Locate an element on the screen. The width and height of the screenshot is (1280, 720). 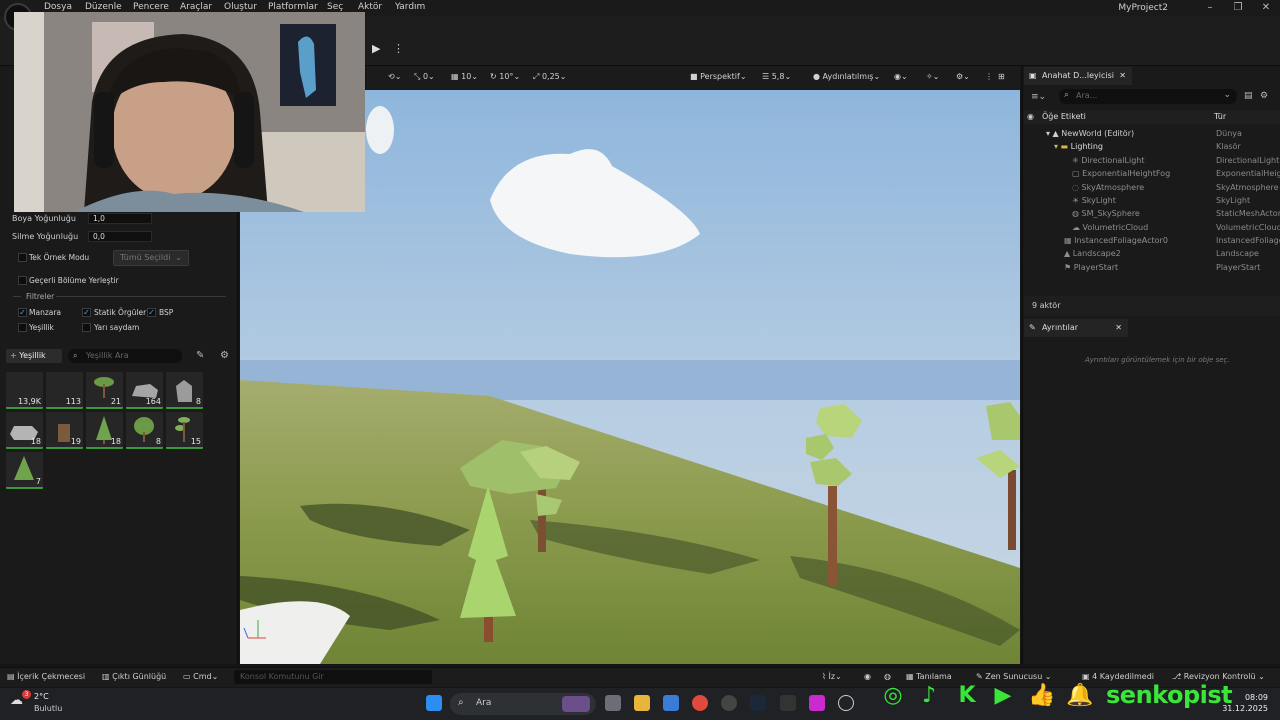
filter-foliage-checkbox is located at coordinates (22, 327).